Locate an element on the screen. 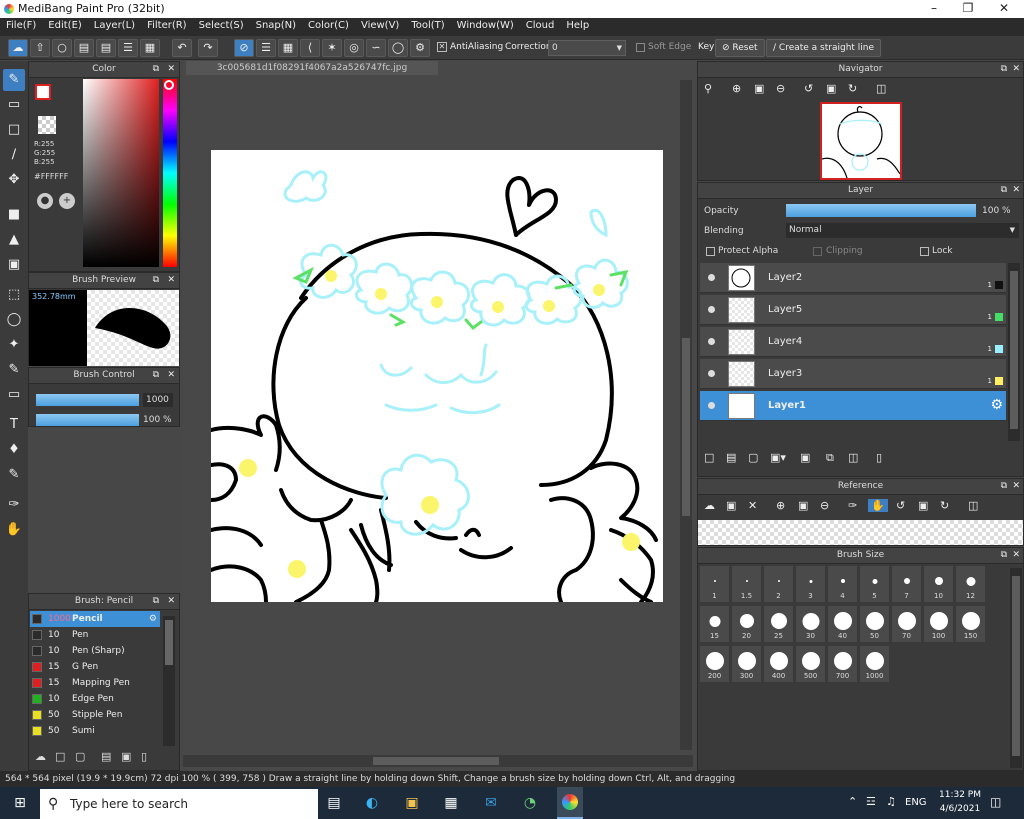 The height and width of the screenshot is (819, 1024). eyedropper-icon: ✑ is located at coordinates (852, 505).